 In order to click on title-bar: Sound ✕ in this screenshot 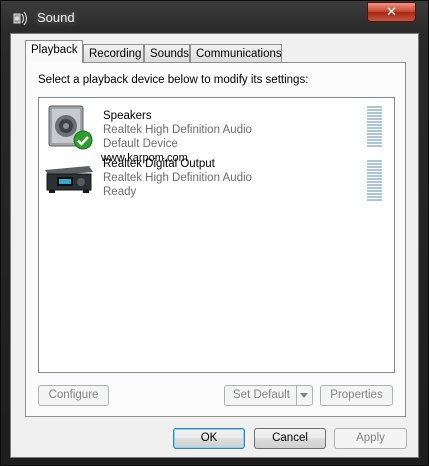, I will do `click(214, 18)`.